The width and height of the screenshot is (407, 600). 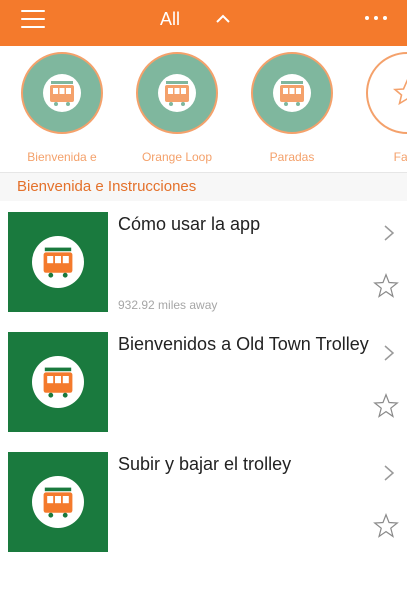 What do you see at coordinates (203, 187) in the screenshot?
I see `section-header: Bienvenida e Instrucciones` at bounding box center [203, 187].